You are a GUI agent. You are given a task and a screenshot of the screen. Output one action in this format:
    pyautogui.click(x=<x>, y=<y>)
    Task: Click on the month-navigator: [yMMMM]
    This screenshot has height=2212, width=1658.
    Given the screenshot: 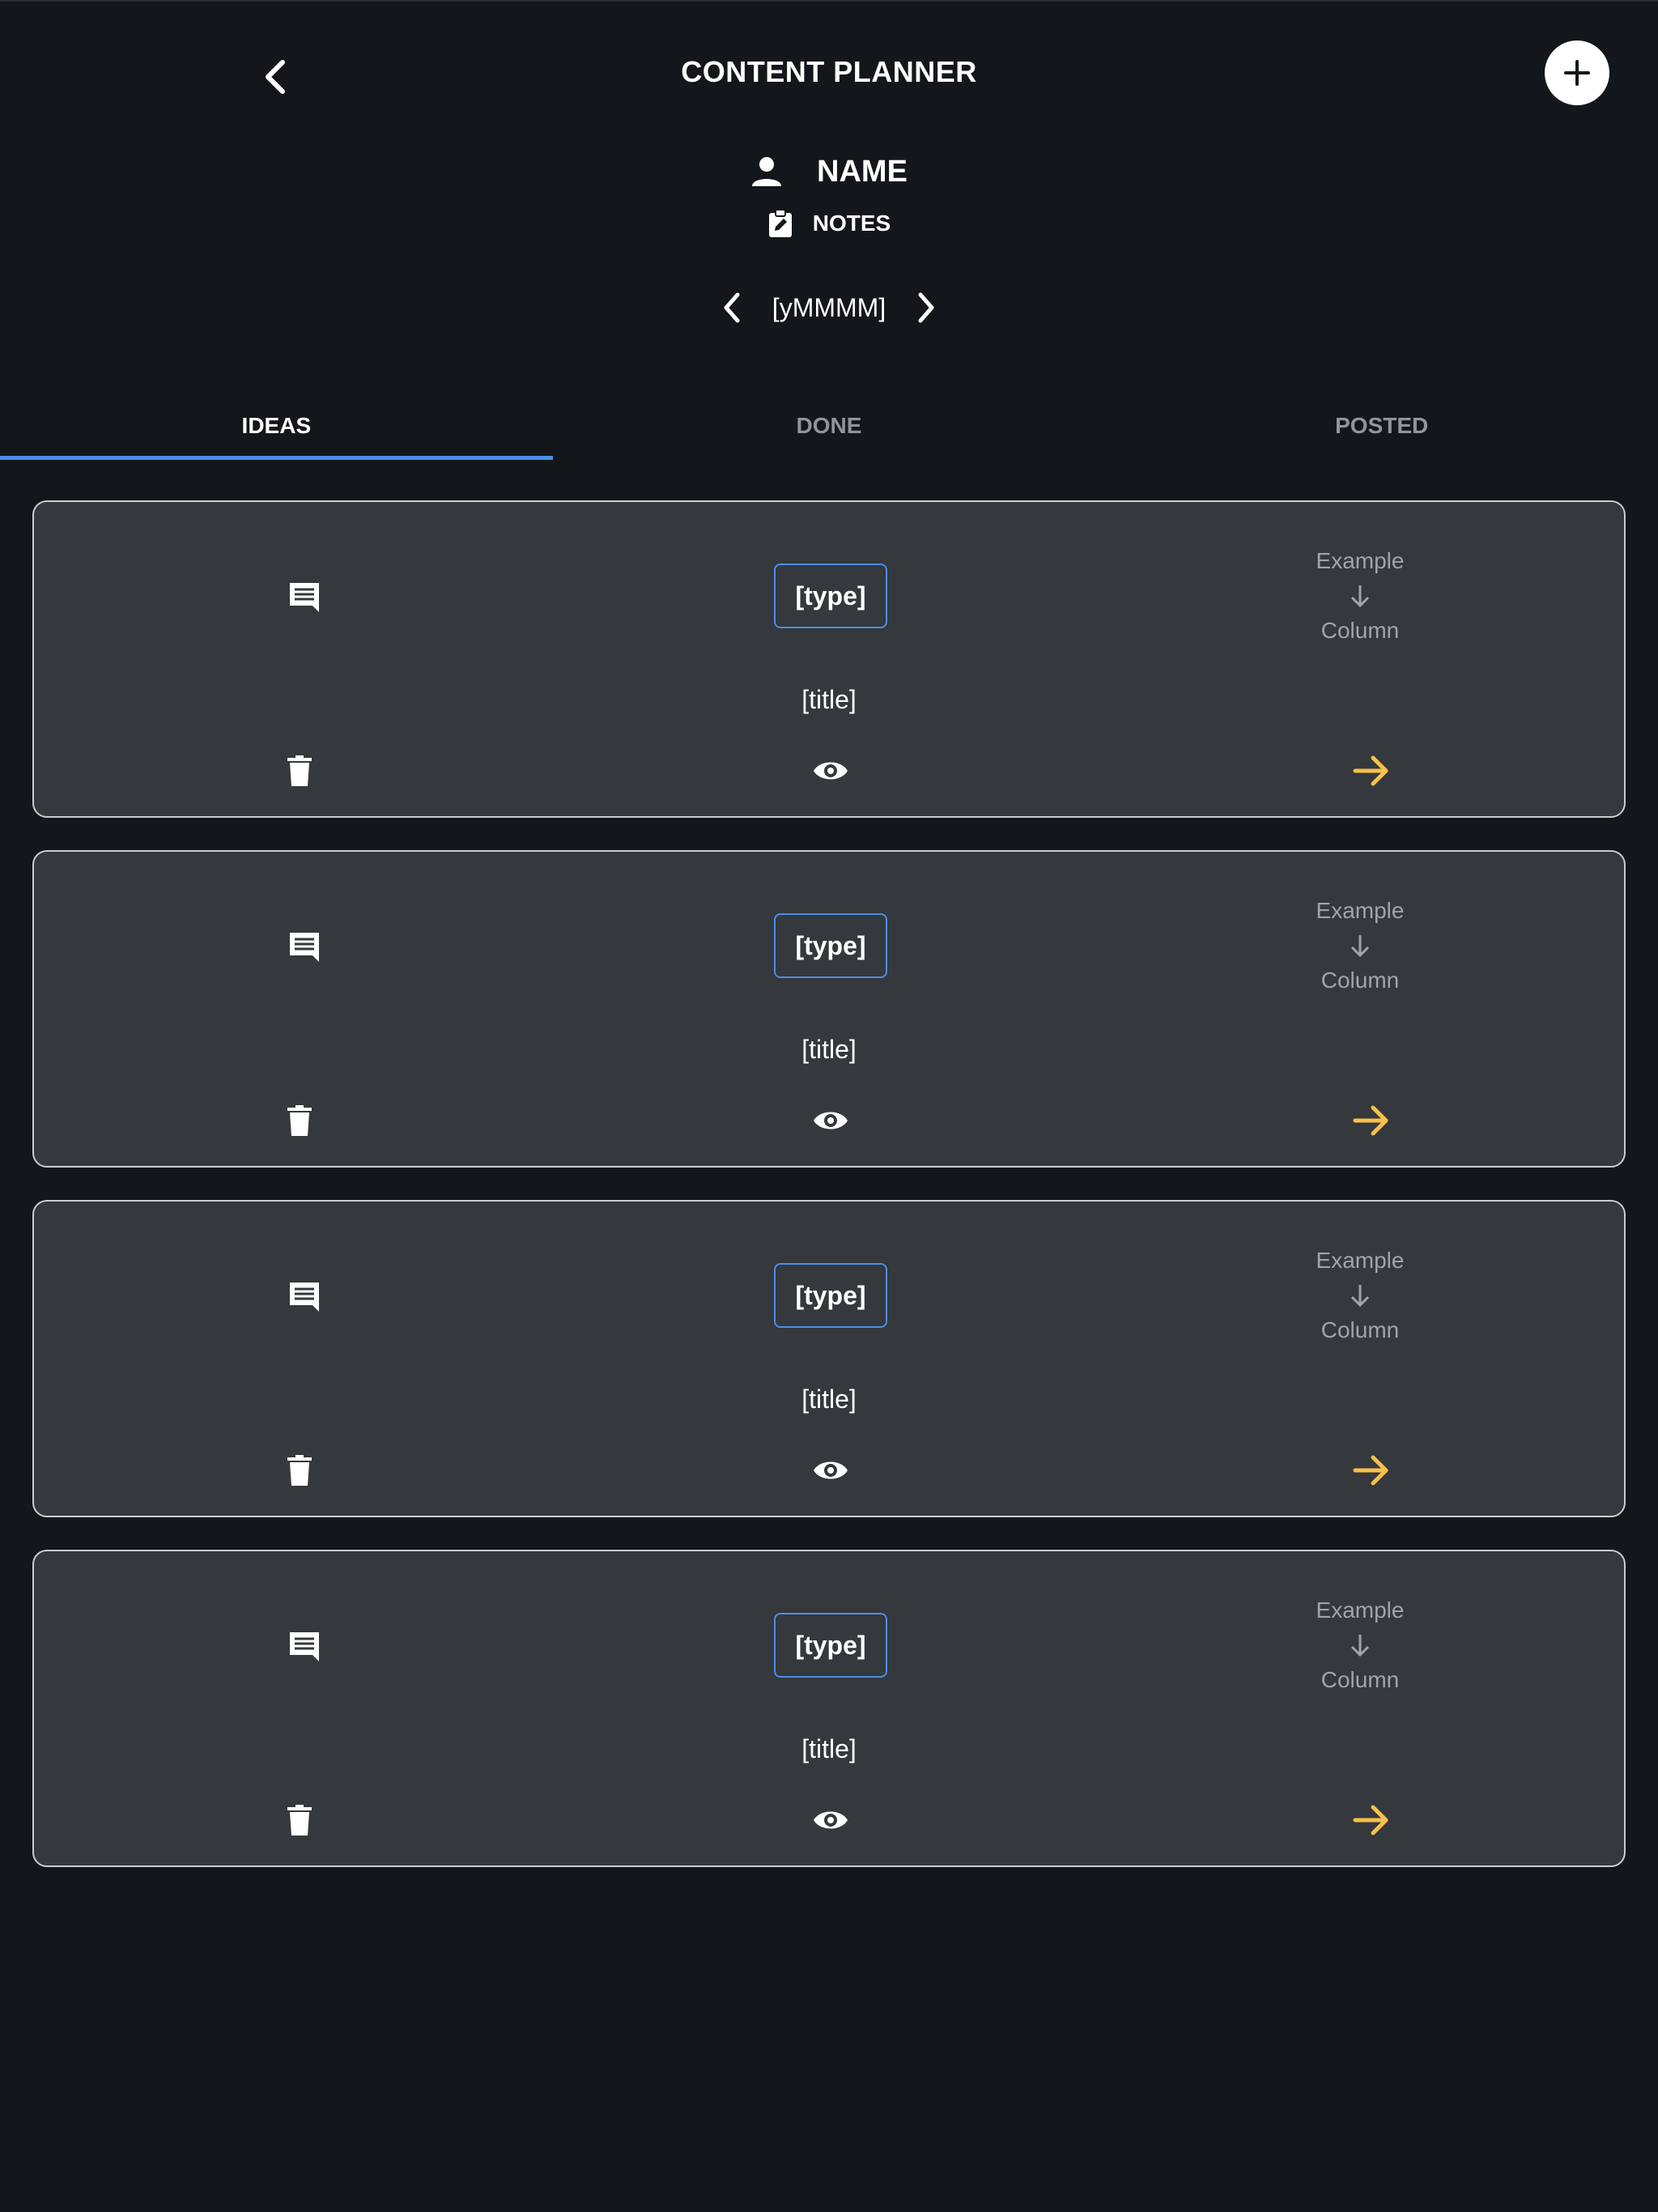 What is the action you would take?
    pyautogui.click(x=829, y=307)
    